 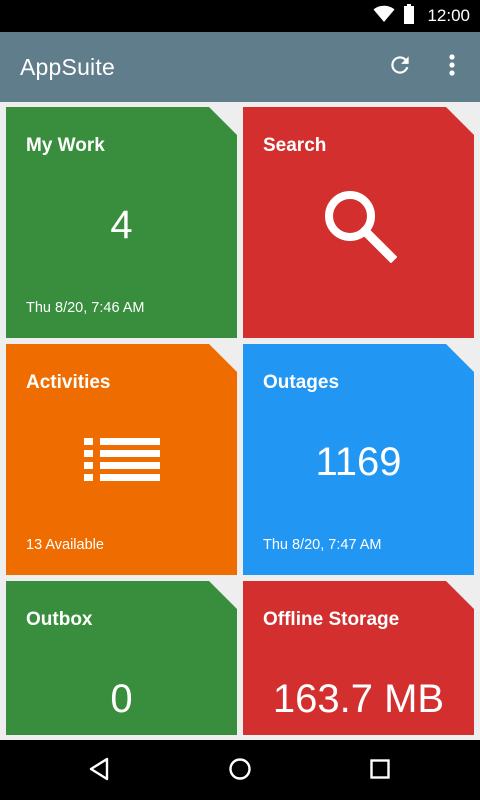 What do you see at coordinates (358, 658) in the screenshot?
I see `tile-offline-storage: Offline Storage 163.7 MB` at bounding box center [358, 658].